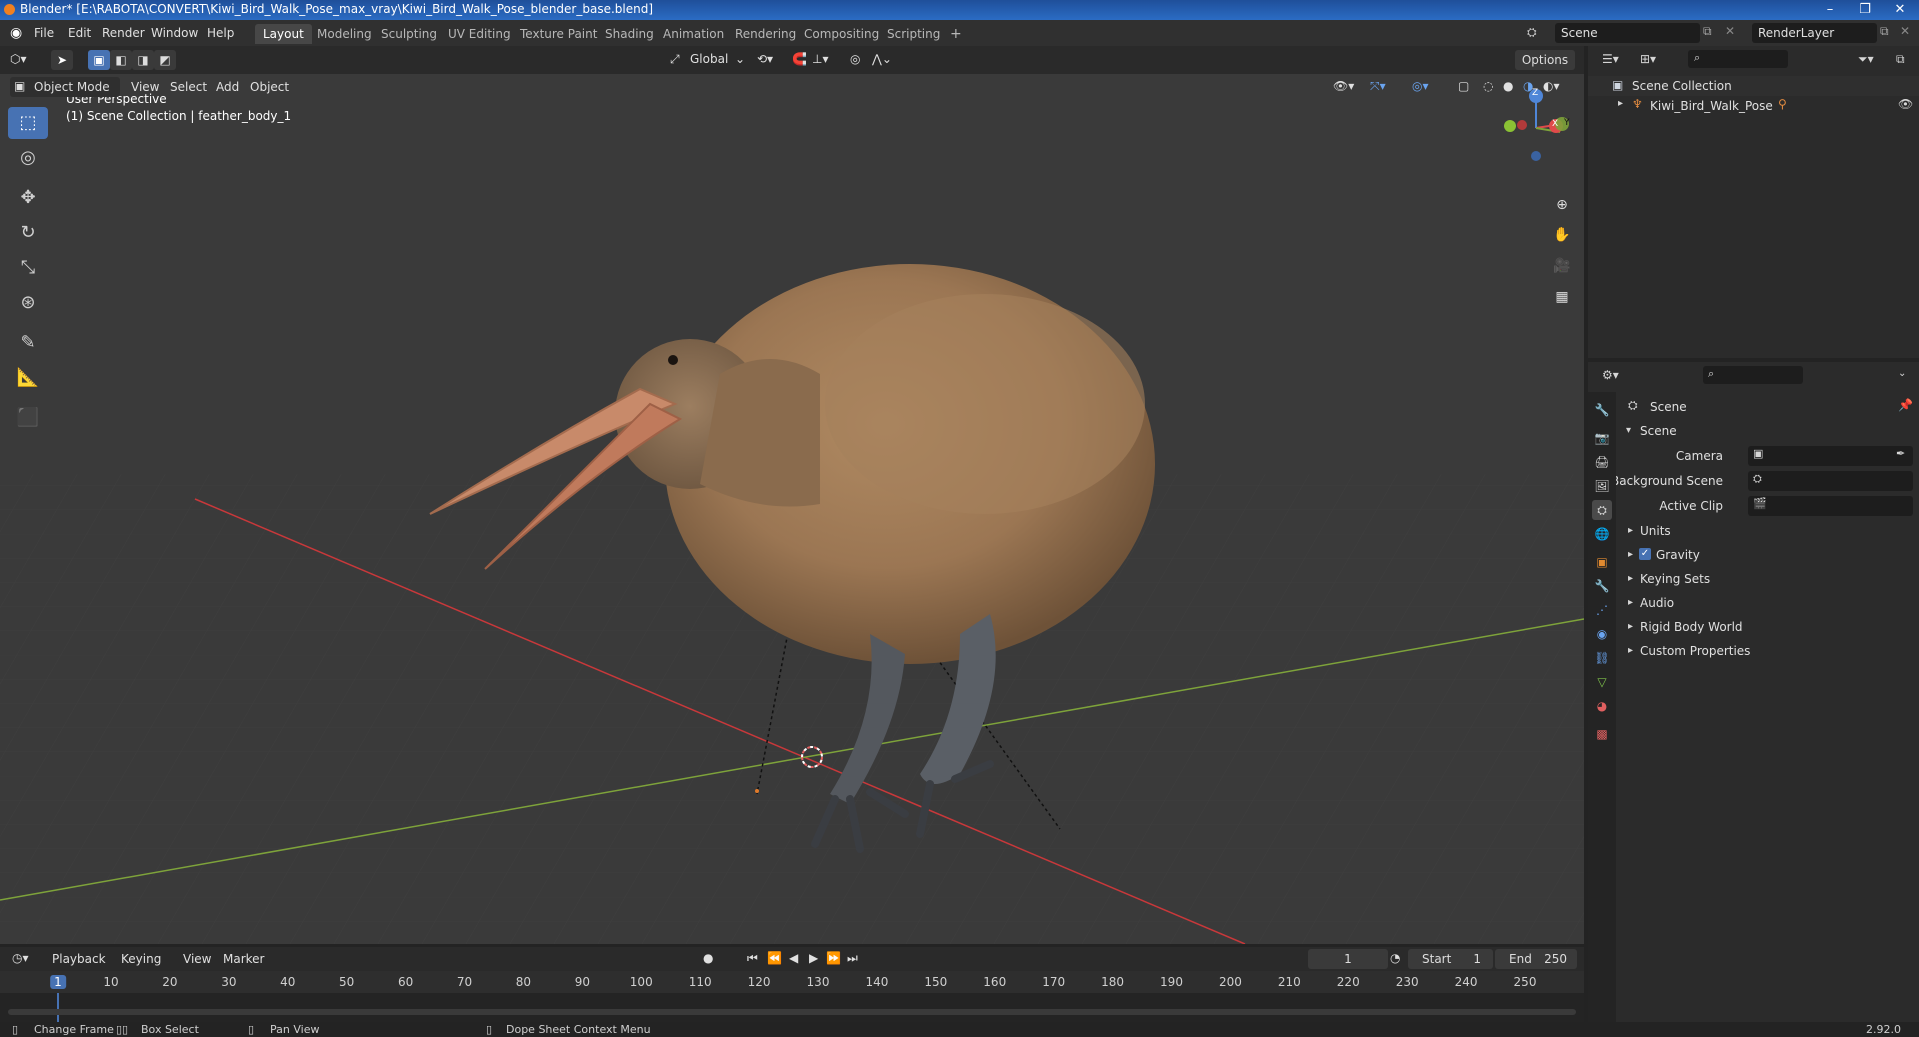 The height and width of the screenshot is (1037, 1919). I want to click on rotate-icon: ↻, so click(28, 233).